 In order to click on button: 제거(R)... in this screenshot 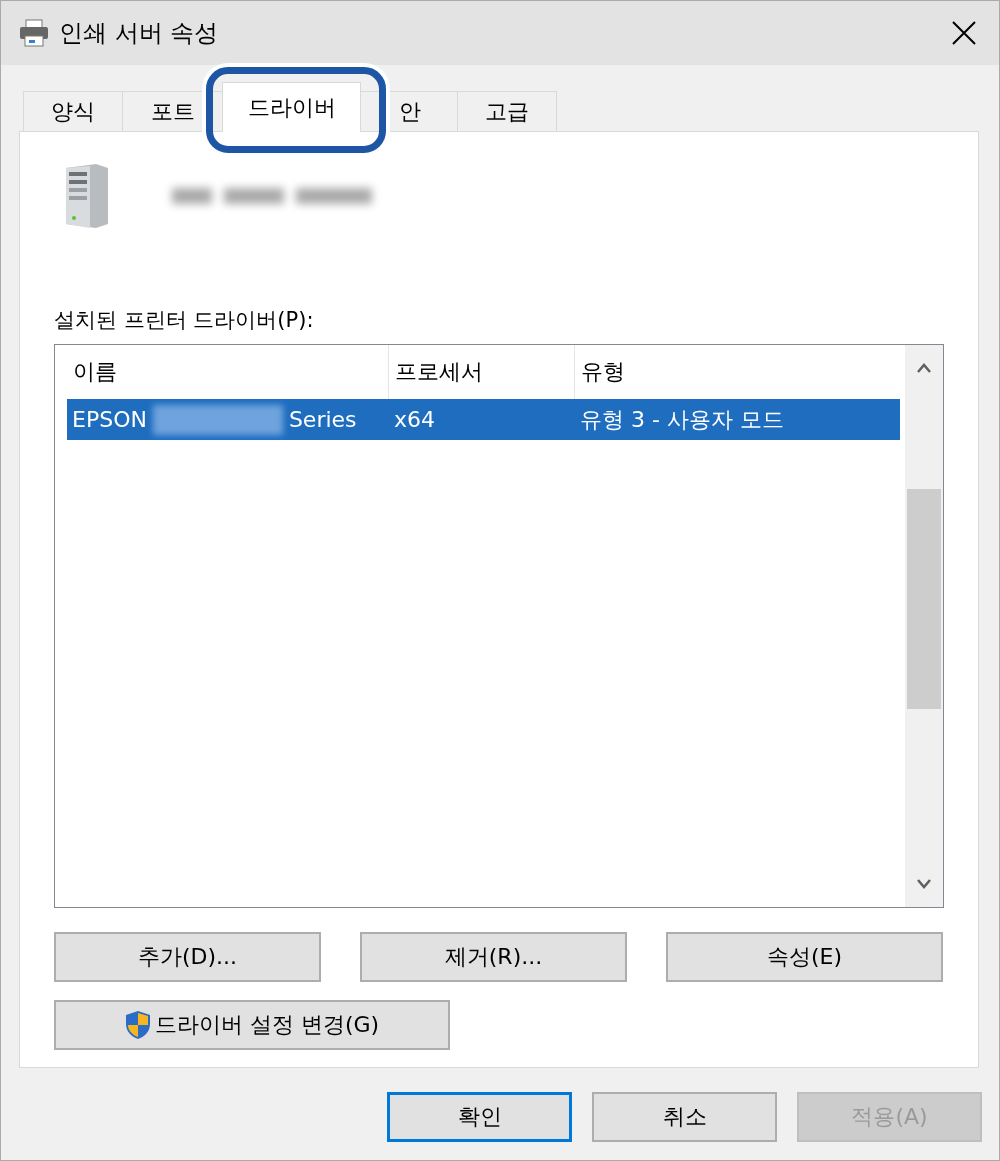, I will do `click(493, 957)`.